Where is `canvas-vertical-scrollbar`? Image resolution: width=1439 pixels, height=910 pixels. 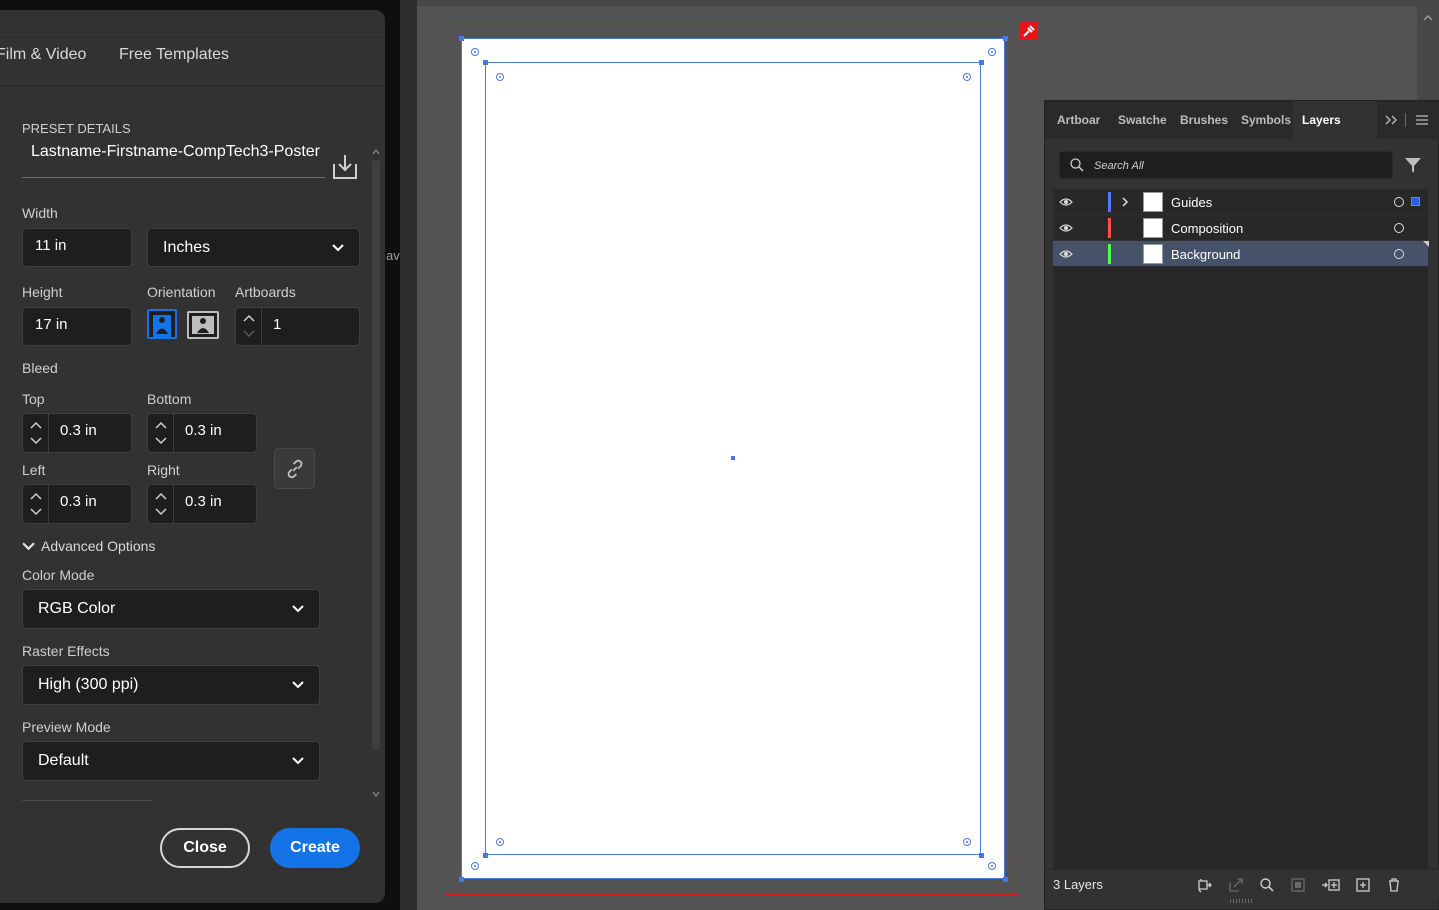
canvas-vertical-scrollbar is located at coordinates (1428, 50).